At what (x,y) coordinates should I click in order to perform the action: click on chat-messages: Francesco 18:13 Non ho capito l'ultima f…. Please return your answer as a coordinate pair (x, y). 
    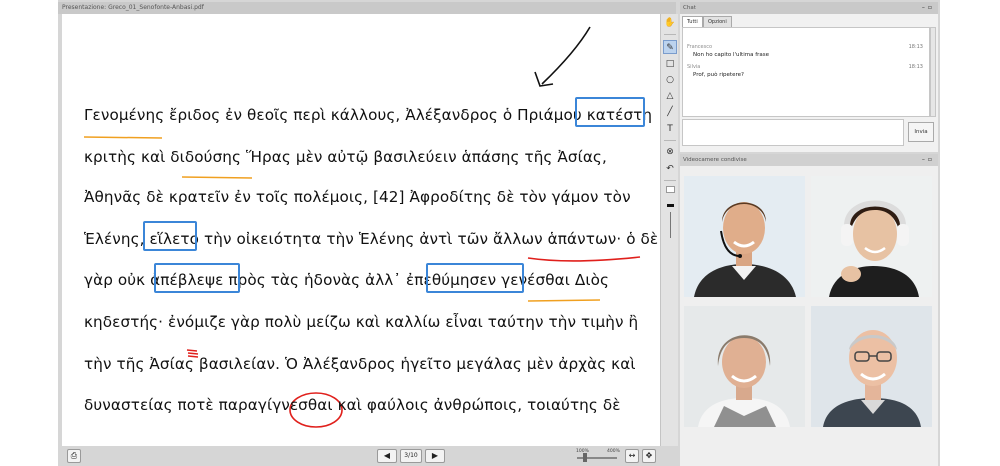
    Looking at the image, I should click on (806, 72).